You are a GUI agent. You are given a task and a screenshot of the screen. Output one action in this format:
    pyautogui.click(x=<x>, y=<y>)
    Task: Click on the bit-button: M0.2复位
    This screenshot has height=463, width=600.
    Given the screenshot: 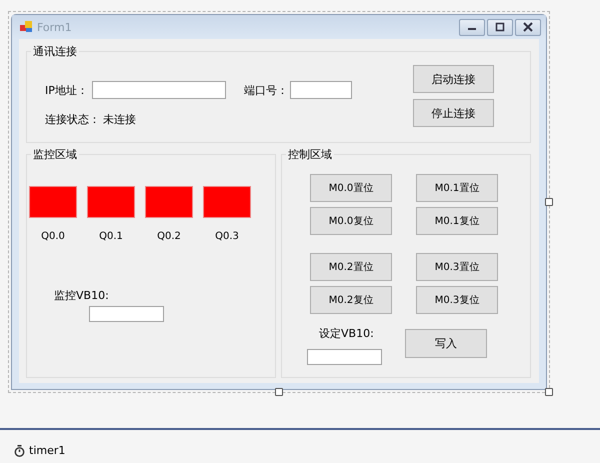 What is the action you would take?
    pyautogui.click(x=351, y=300)
    